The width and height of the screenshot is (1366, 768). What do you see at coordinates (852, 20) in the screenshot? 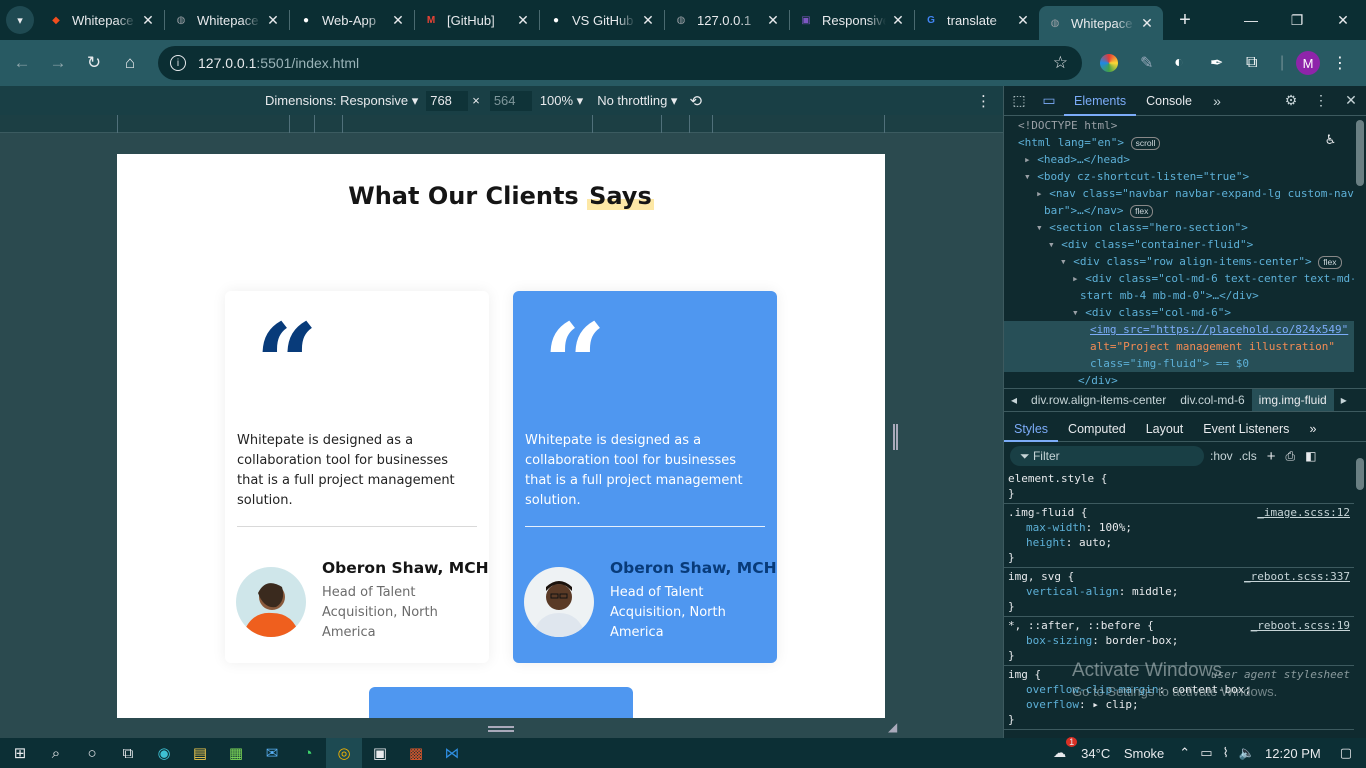
I see `browser-tab: ▣ Responsive ✕` at bounding box center [852, 20].